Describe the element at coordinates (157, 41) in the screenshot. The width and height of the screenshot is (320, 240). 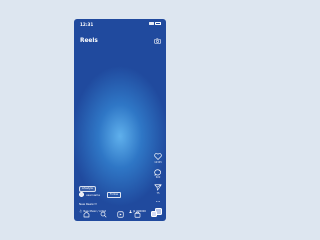
I see `camera-icon` at that location.